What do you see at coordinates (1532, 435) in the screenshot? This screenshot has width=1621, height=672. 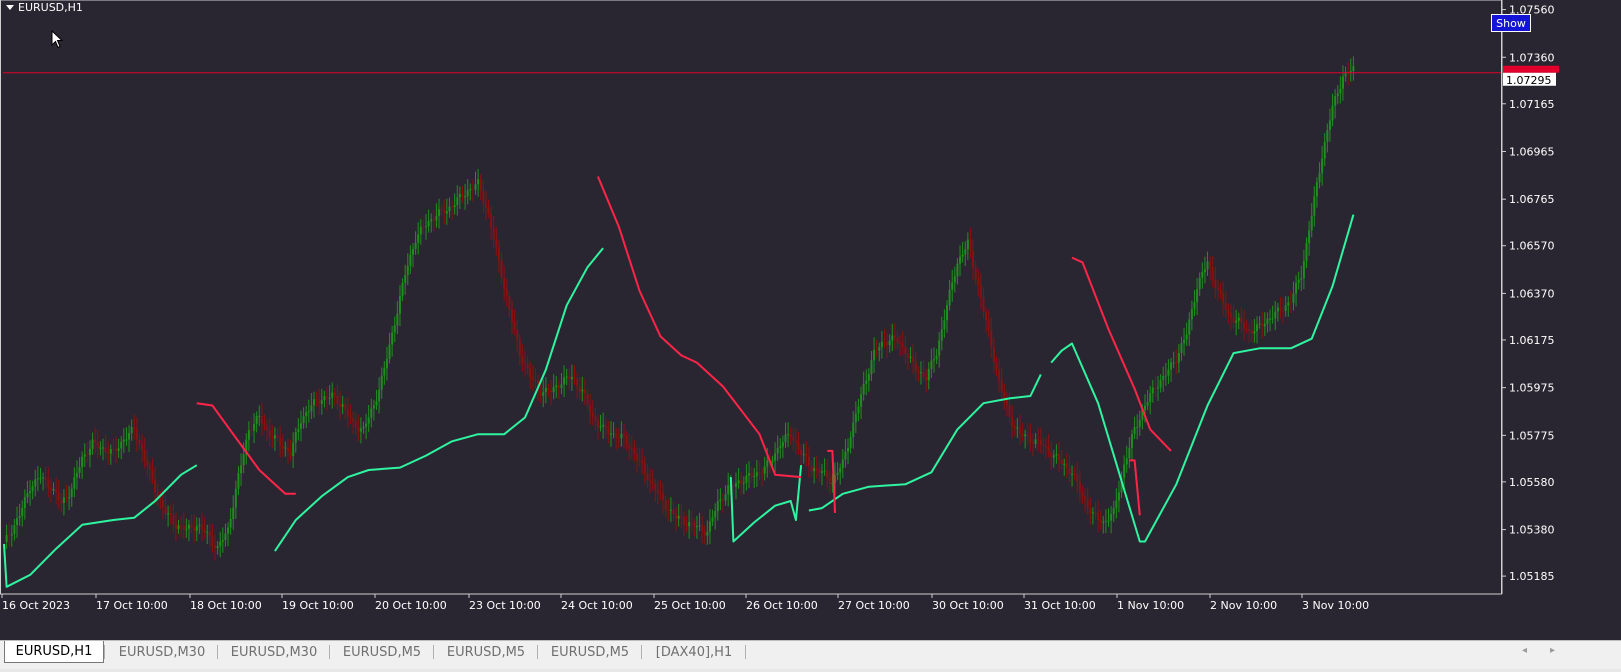 I see `y-tick-label: 1.05775` at bounding box center [1532, 435].